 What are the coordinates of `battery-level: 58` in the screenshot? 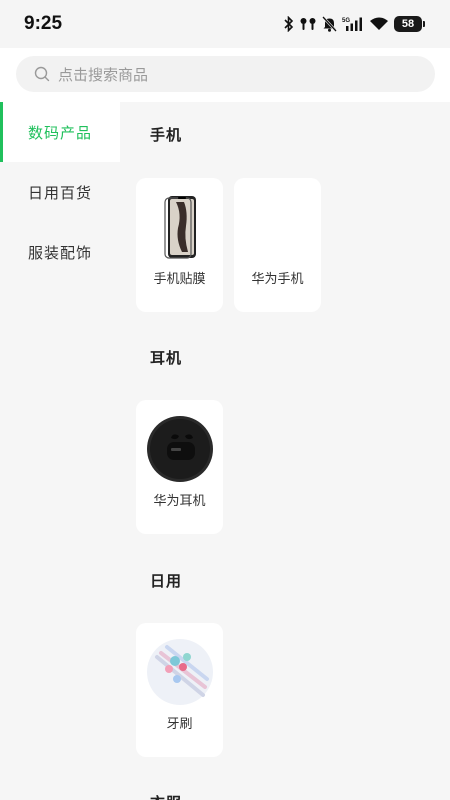 It's located at (408, 24).